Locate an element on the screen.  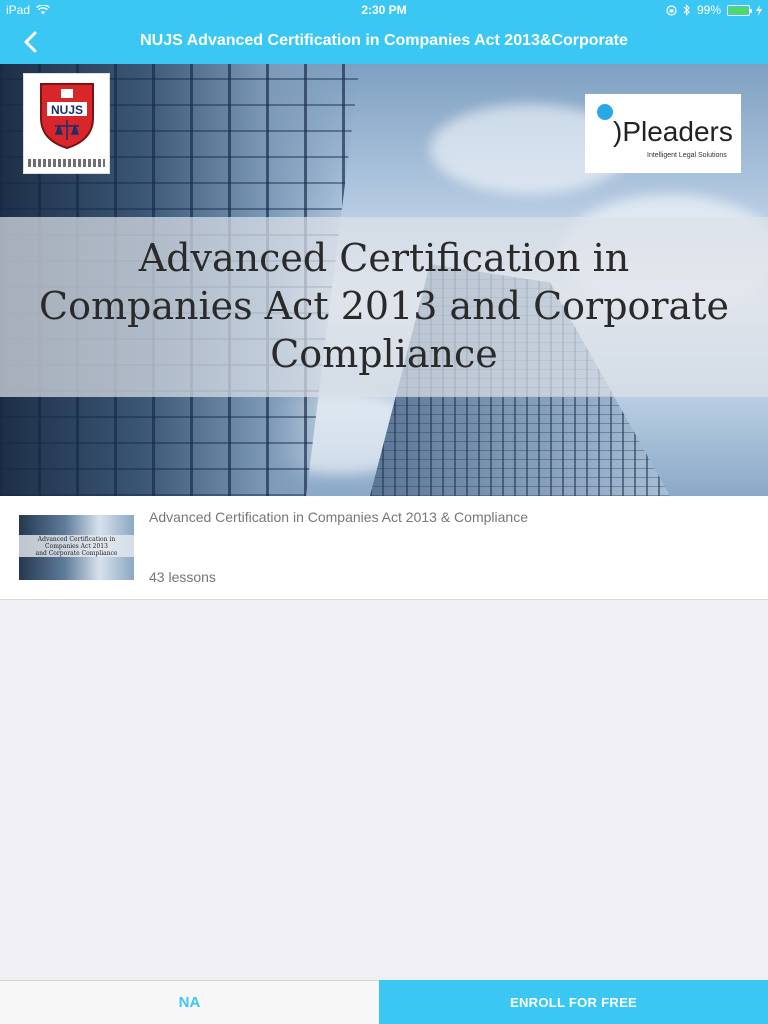
bottom-action-bar: NA ENROLL FOR FREE is located at coordinates (384, 1002).